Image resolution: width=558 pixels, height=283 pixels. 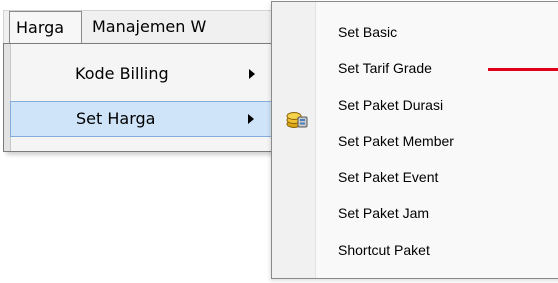 What do you see at coordinates (122, 73) in the screenshot?
I see `menu-item-label: Kode Billing` at bounding box center [122, 73].